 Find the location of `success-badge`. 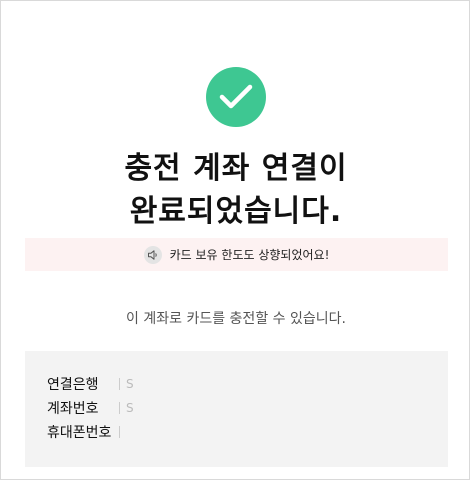

success-badge is located at coordinates (236, 97).